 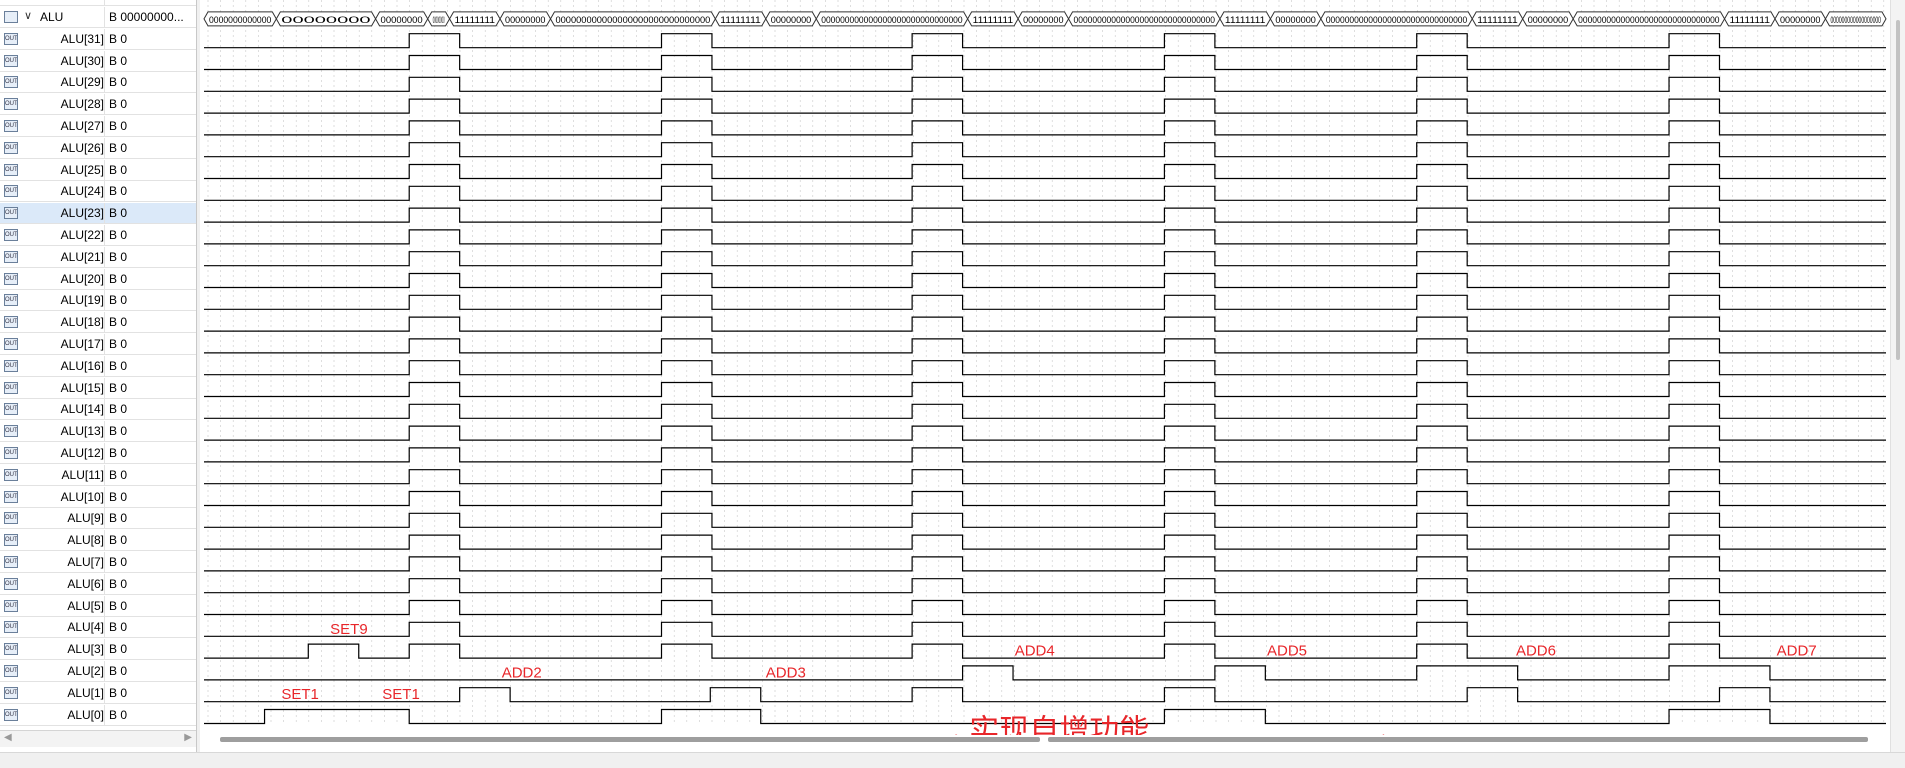 I want to click on signal-row: OUT ALU[26] B 0, so click(x=98, y=148).